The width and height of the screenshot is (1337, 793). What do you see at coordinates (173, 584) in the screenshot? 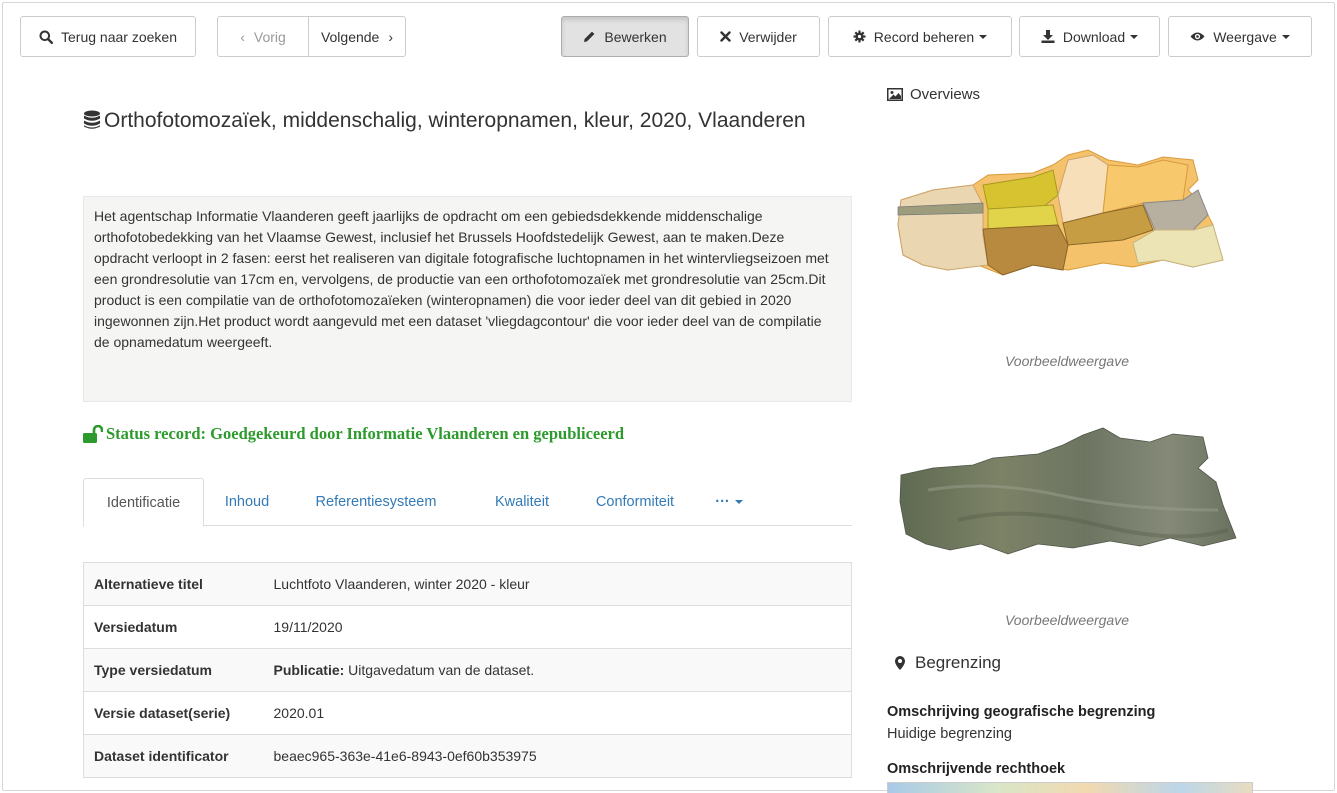
I see `row-key: Alternatieve titel` at bounding box center [173, 584].